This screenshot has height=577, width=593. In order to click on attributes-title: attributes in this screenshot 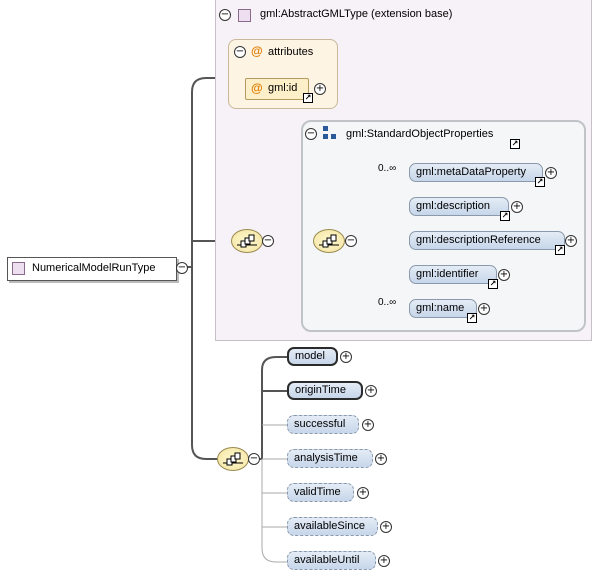, I will do `click(291, 52)`.